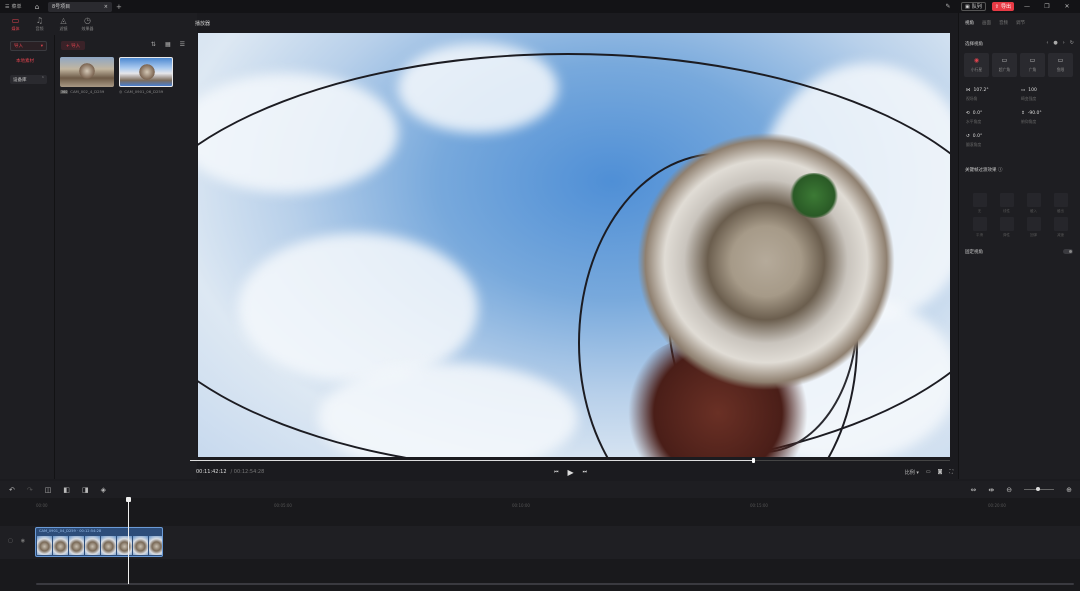  I want to click on keyframe-option: 弹性, so click(1006, 227).